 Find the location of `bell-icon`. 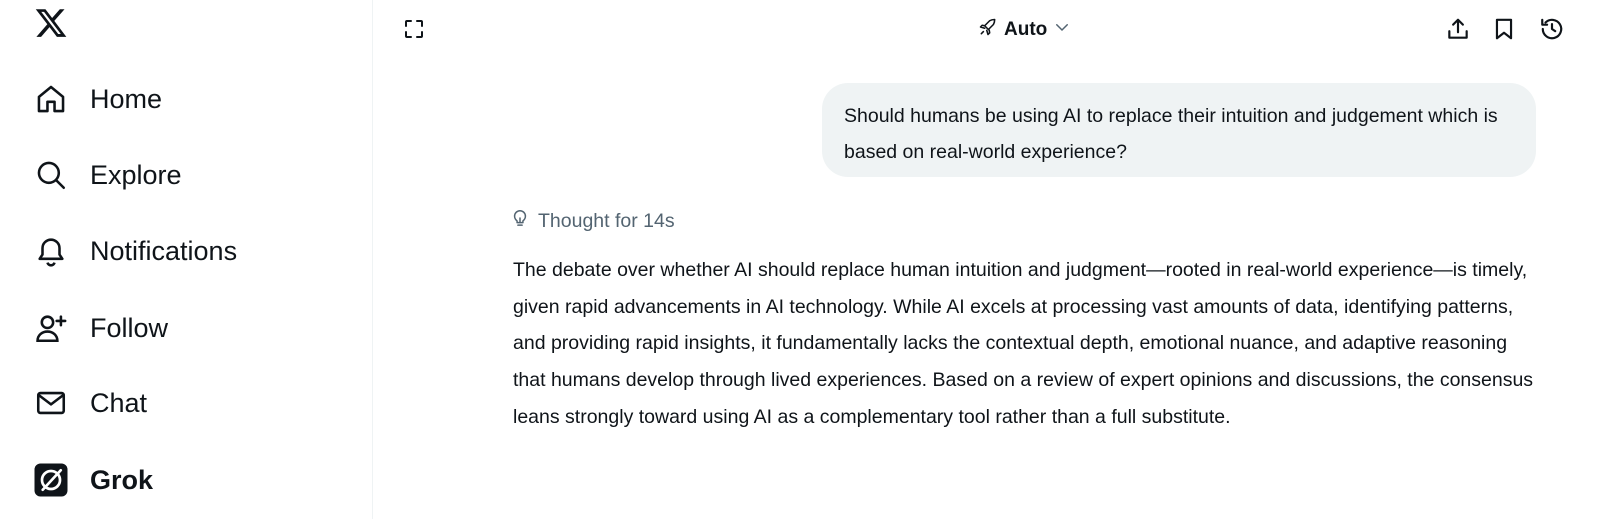

bell-icon is located at coordinates (51, 251).